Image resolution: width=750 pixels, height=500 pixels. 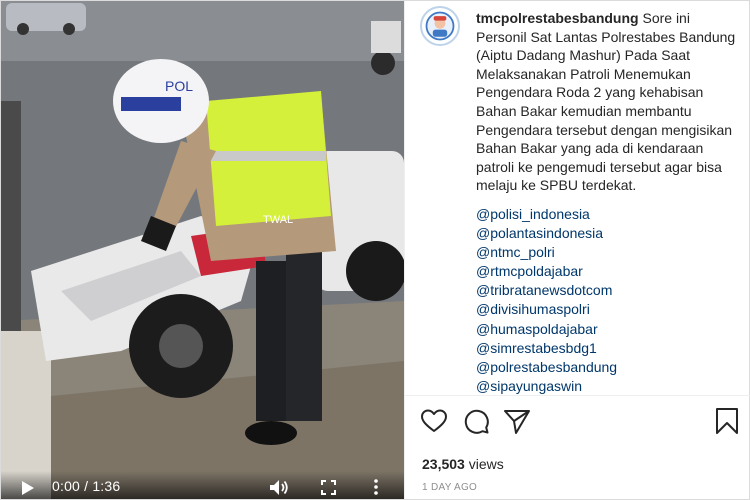 What do you see at coordinates (606, 309) in the screenshot?
I see `mention-link: @divisihumaspolri` at bounding box center [606, 309].